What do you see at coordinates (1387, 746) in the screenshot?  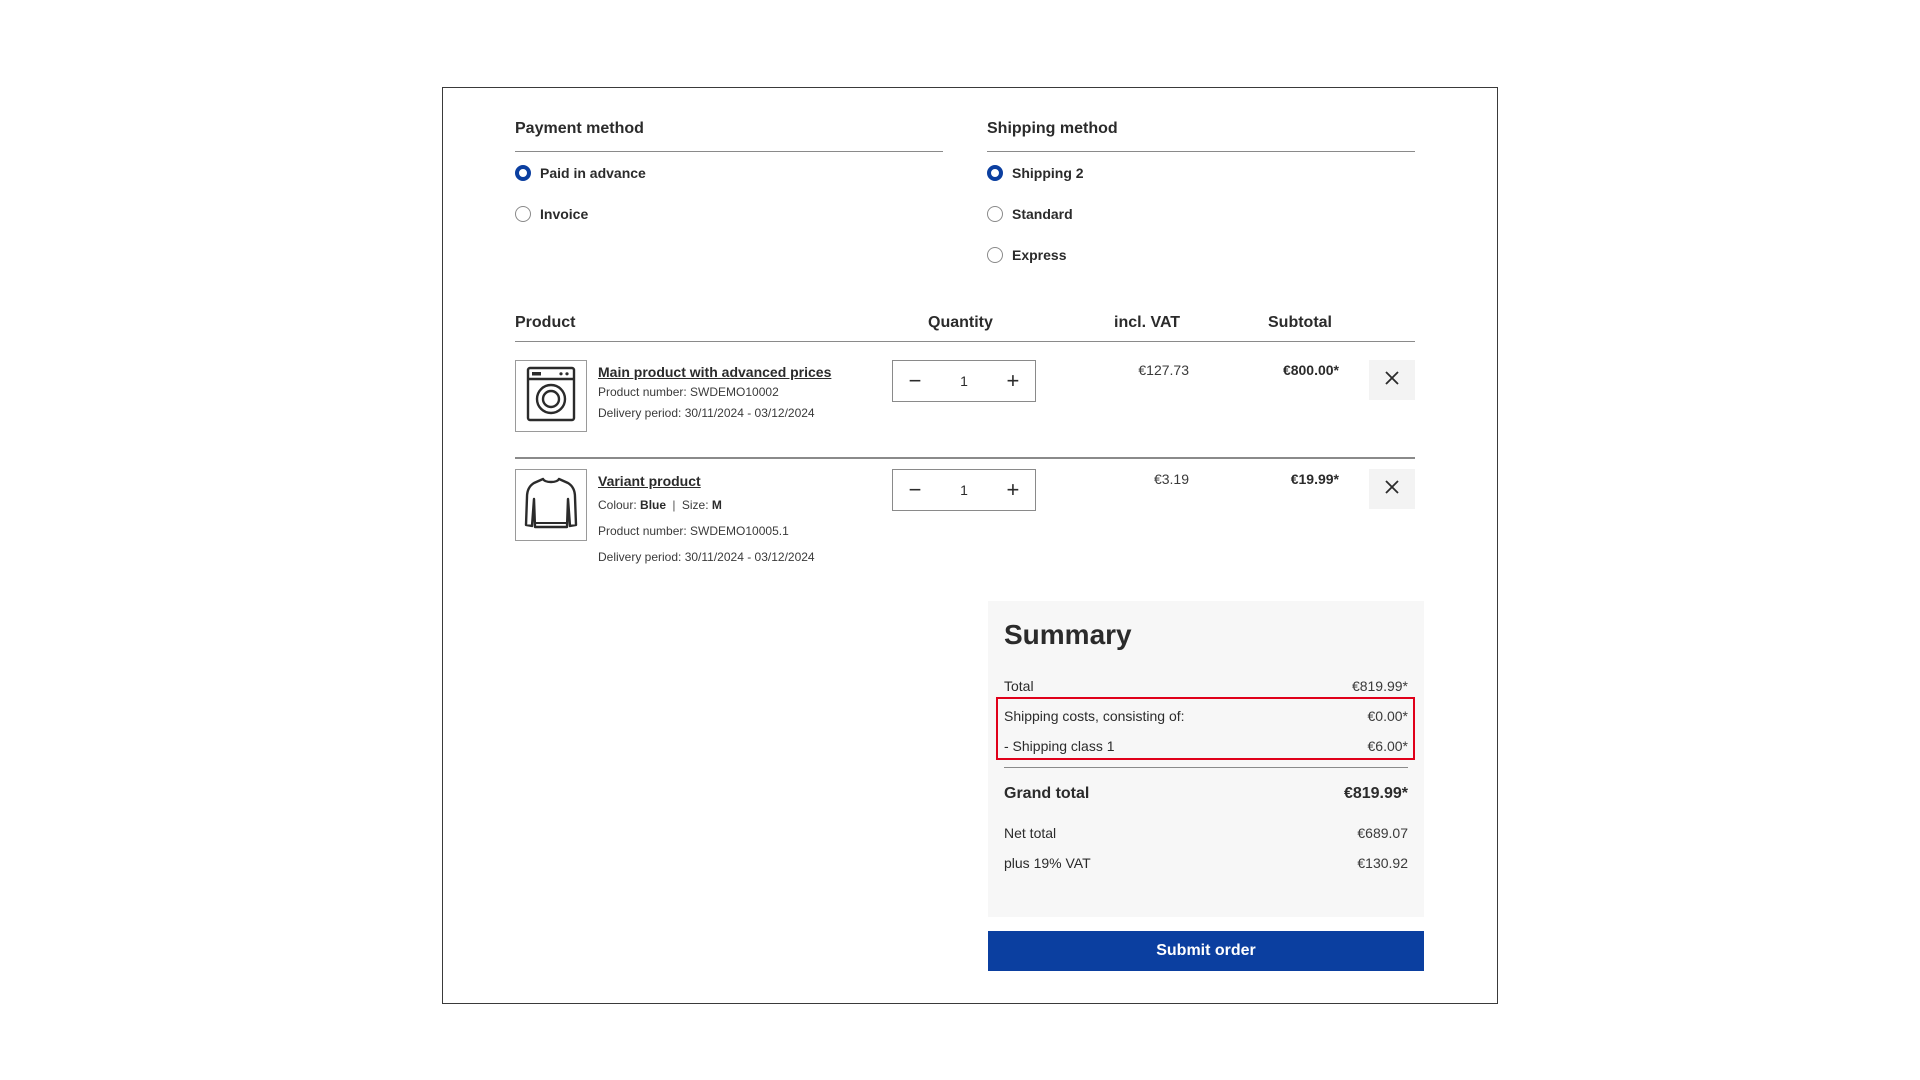 I see `shipping-class-value: €6.00*` at bounding box center [1387, 746].